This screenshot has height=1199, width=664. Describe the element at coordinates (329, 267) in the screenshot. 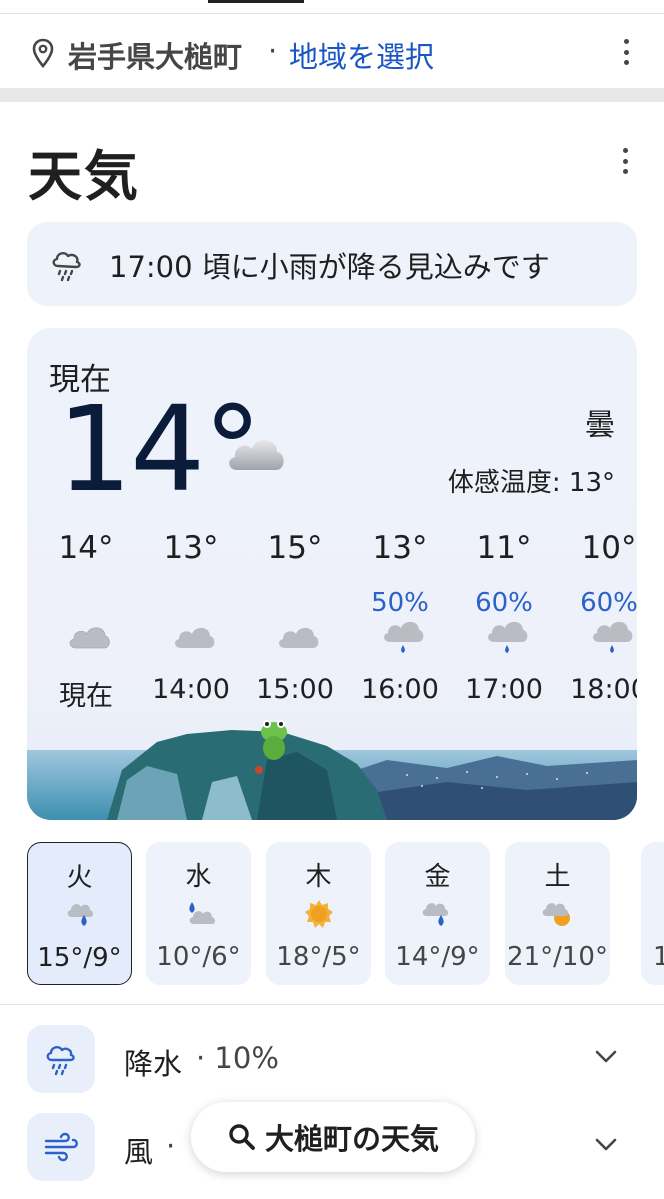

I see `rain-alert-text: 17:00 頃に小雨が降る見込みです` at that location.